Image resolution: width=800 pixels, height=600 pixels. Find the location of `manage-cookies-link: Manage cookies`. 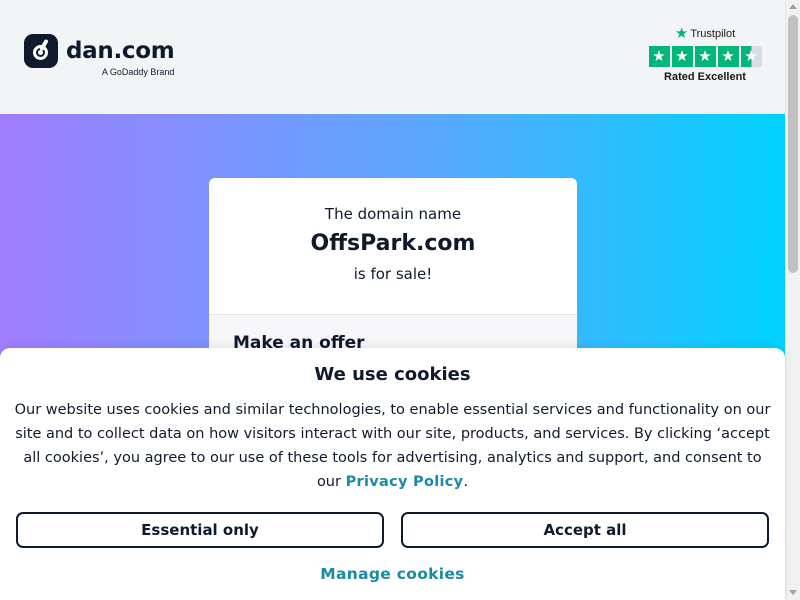

manage-cookies-link: Manage cookies is located at coordinates (392, 574).